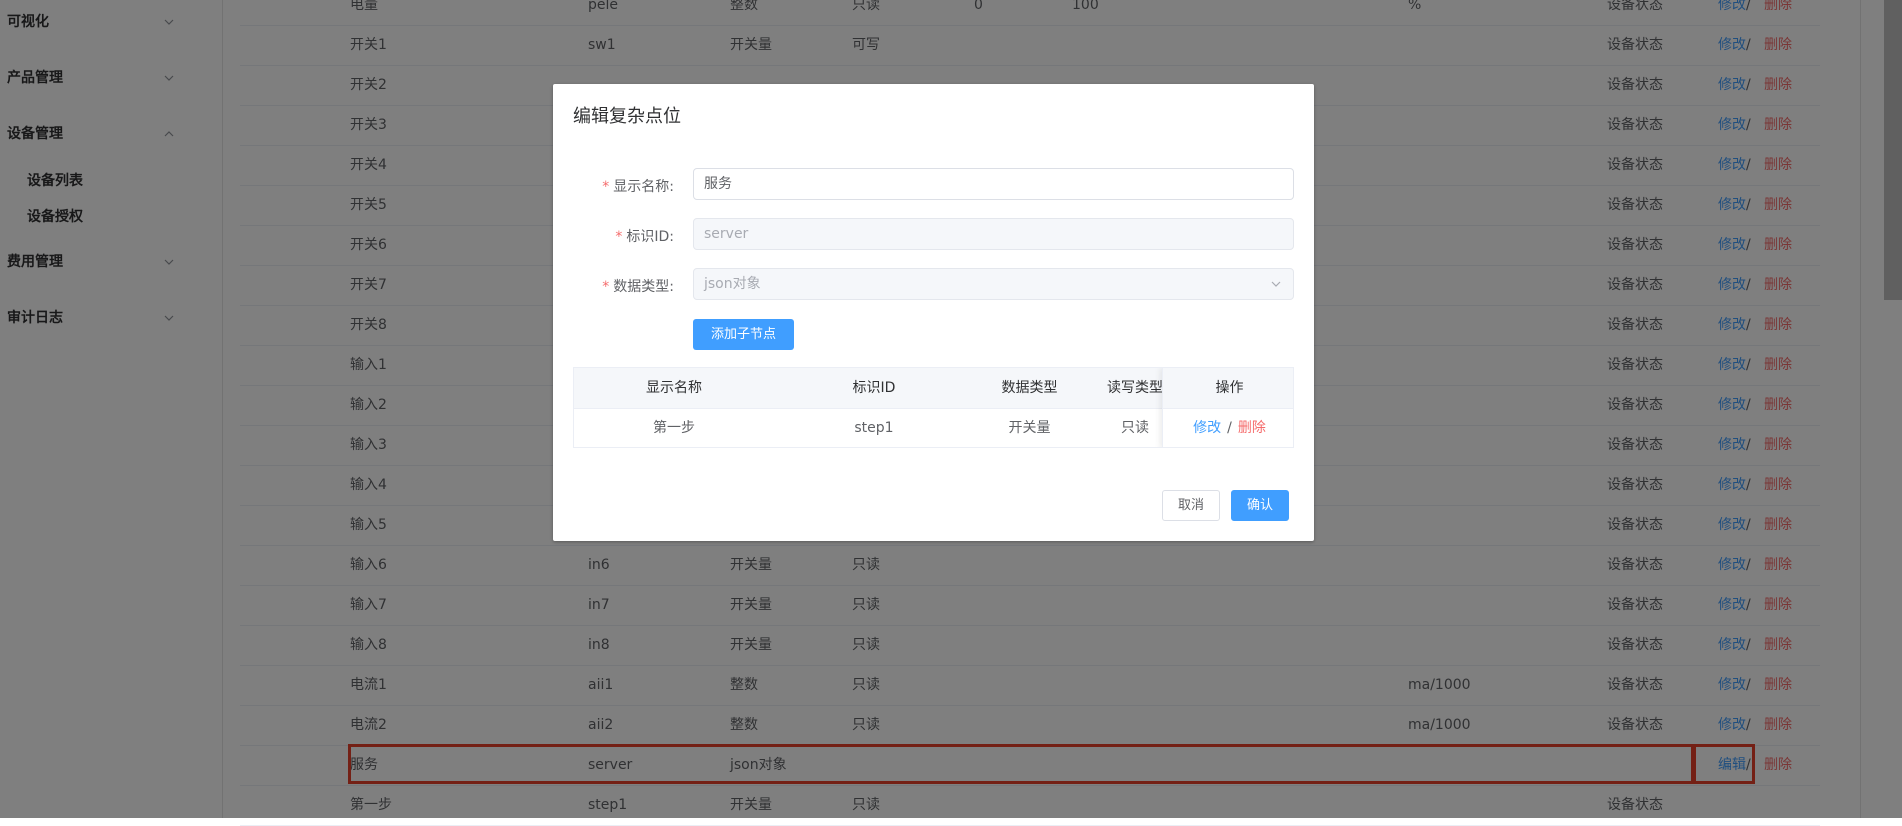 This screenshot has height=826, width=1902. Describe the element at coordinates (627, 116) in the screenshot. I see `dialog-title: 编辑复杂点位` at that location.